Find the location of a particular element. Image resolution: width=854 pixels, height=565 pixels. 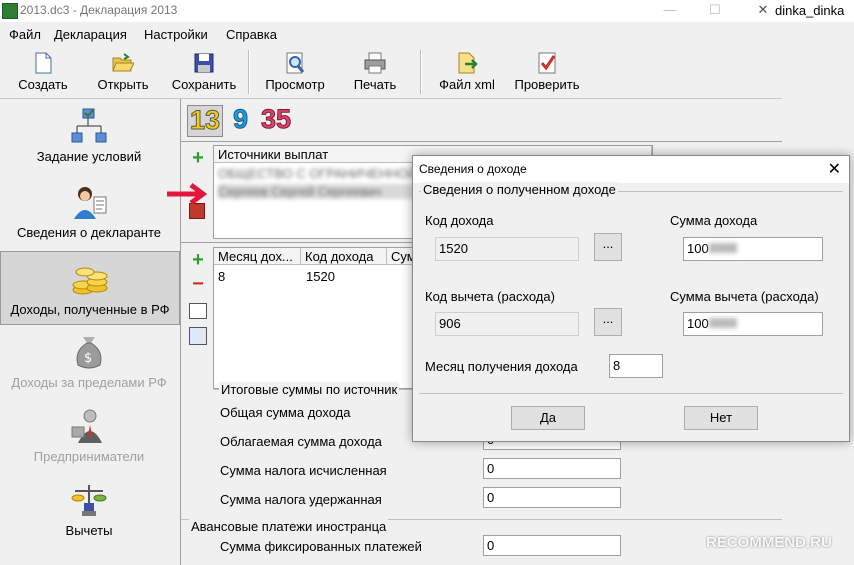

add-source-icon: + is located at coordinates (198, 158).